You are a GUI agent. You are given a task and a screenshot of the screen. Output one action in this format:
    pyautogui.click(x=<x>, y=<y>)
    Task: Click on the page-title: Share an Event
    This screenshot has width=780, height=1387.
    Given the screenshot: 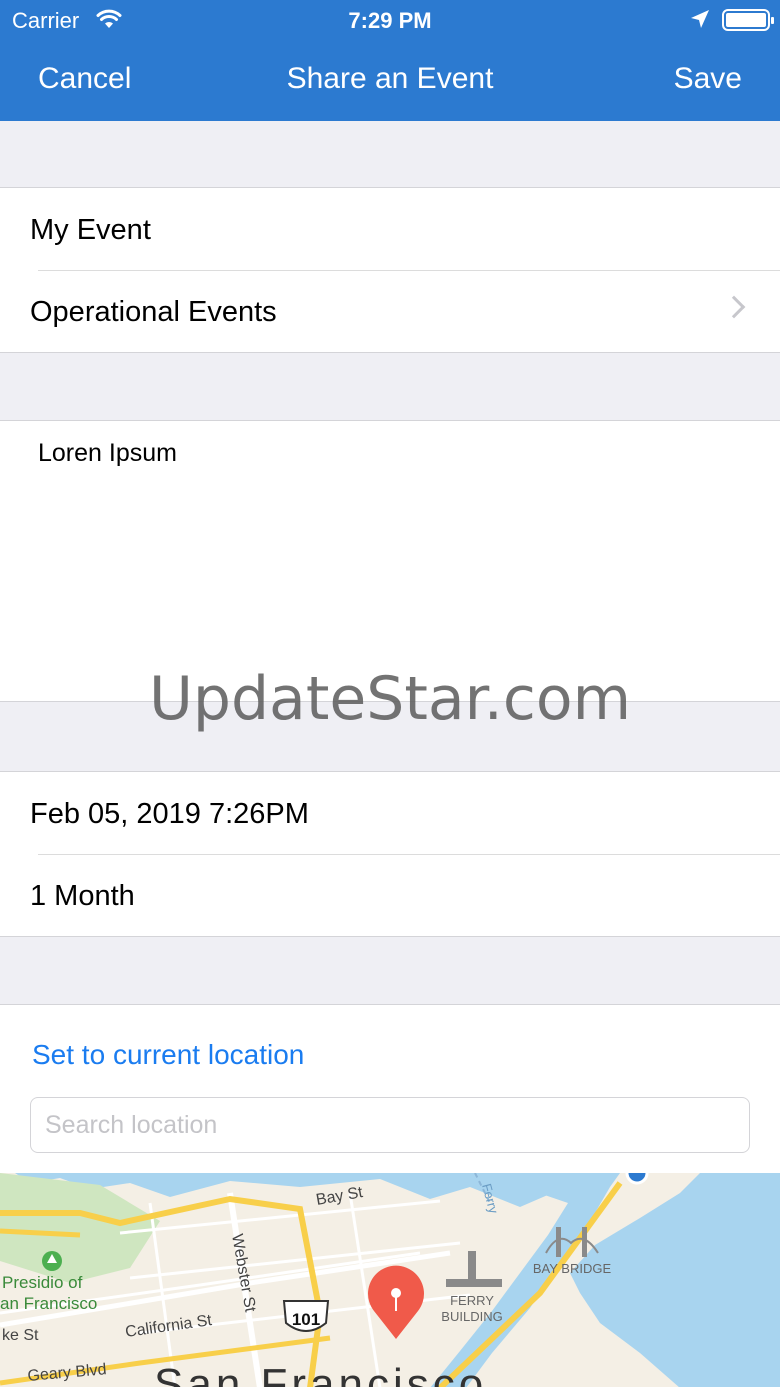 What is the action you would take?
    pyautogui.click(x=390, y=78)
    